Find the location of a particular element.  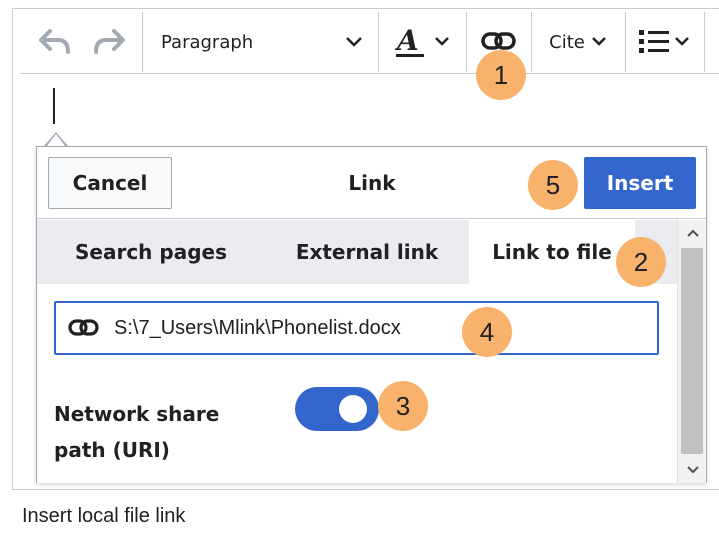

callout-3: 3 is located at coordinates (403, 406).